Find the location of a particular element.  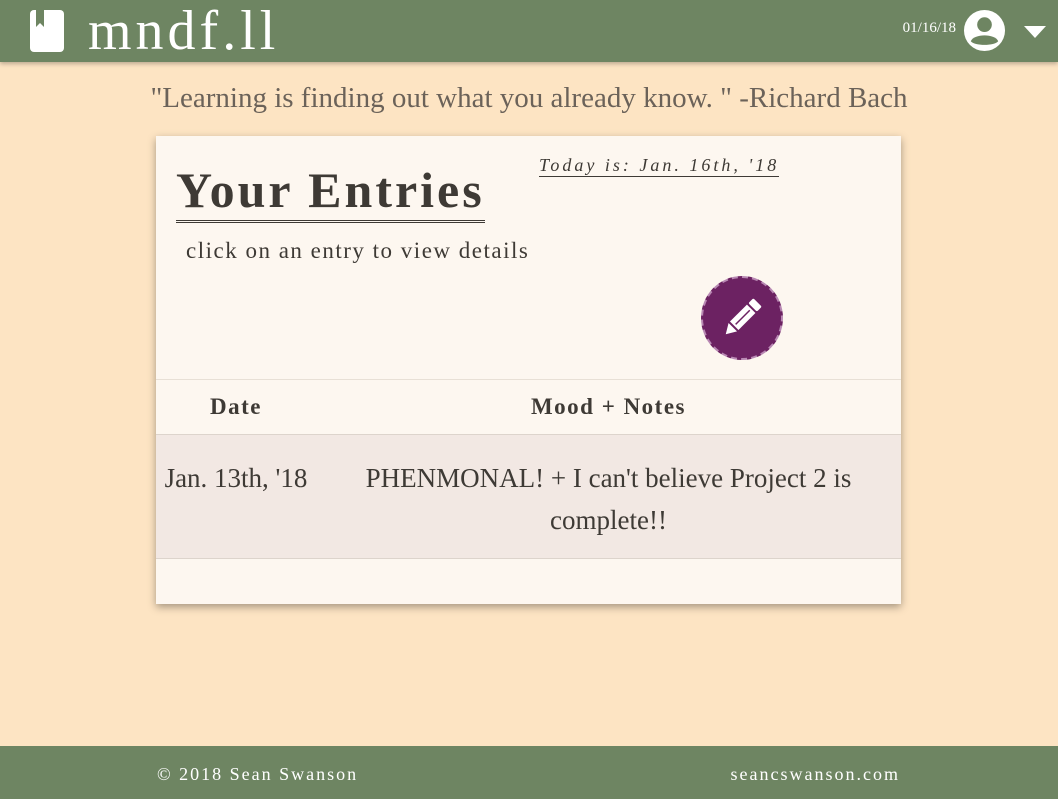

column-header-notes: Mood + Notes is located at coordinates (608, 406).